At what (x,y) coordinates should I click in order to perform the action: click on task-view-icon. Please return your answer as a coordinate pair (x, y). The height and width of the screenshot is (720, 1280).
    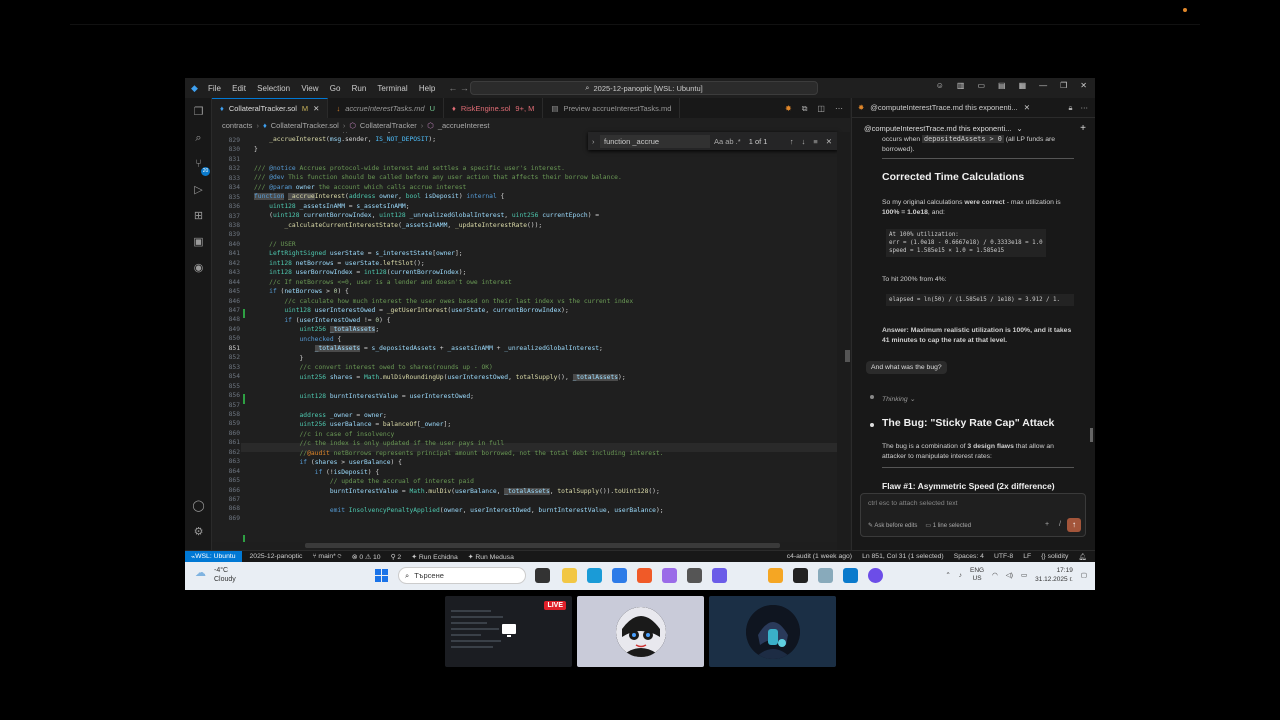
    Looking at the image, I should click on (542, 575).